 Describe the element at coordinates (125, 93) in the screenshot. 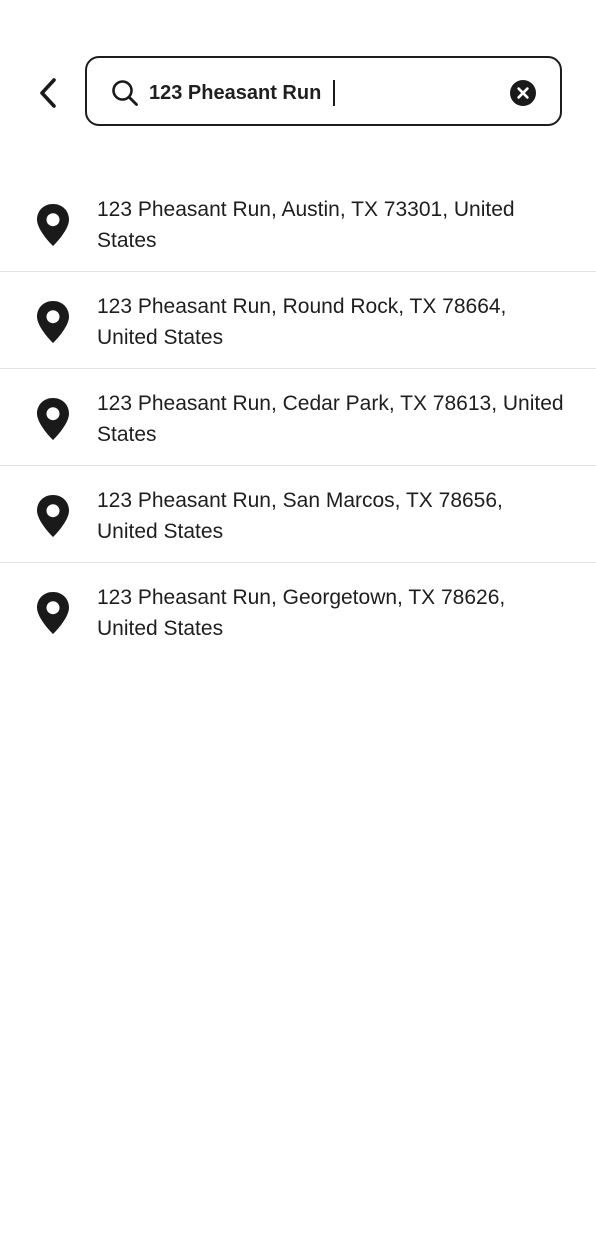

I see `search-icon` at that location.